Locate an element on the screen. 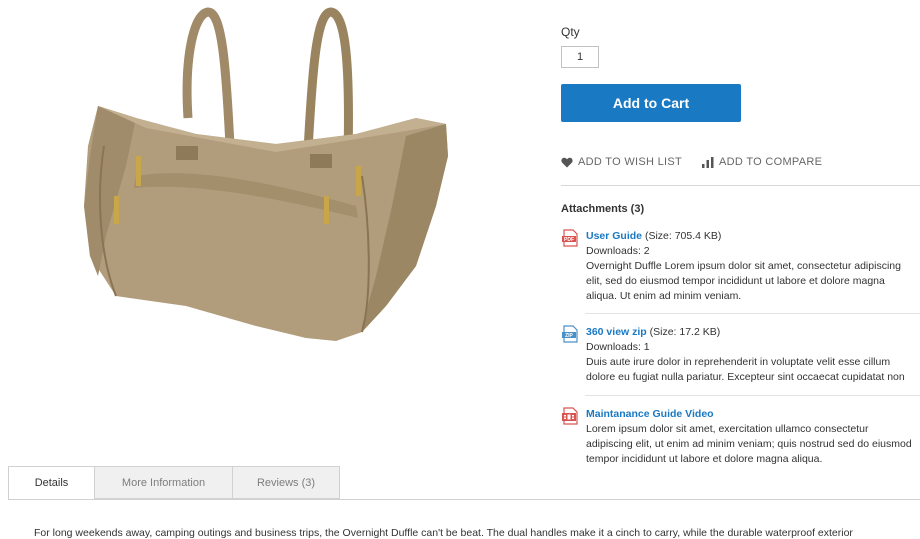 The width and height of the screenshot is (920, 539). divider is located at coordinates (740, 185).